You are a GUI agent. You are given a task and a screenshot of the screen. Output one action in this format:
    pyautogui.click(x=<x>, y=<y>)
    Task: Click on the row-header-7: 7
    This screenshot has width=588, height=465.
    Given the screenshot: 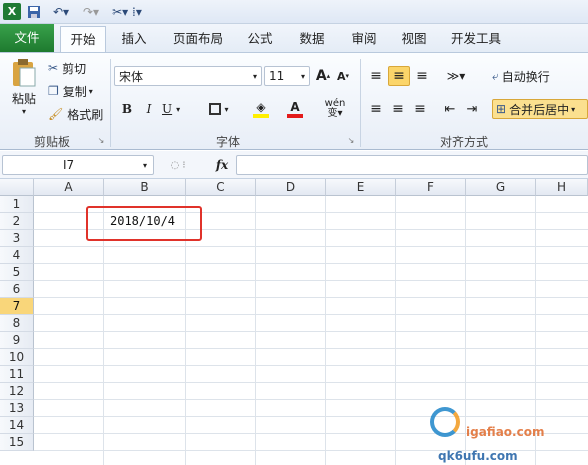 What is the action you would take?
    pyautogui.click(x=17, y=306)
    